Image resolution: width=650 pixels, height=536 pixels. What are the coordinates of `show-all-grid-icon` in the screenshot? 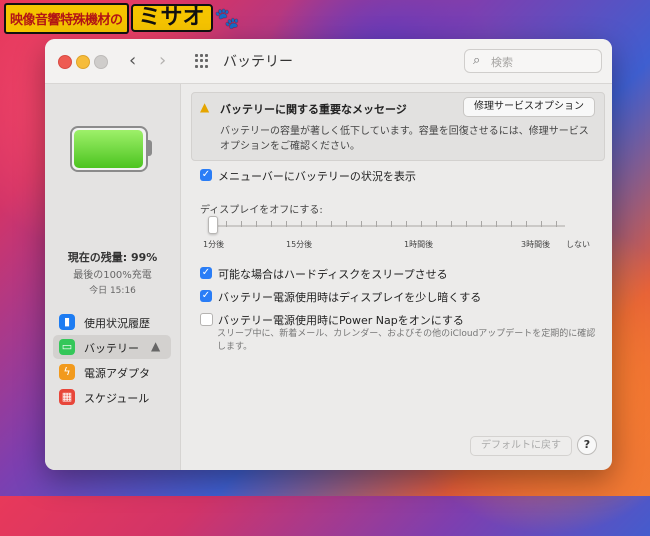 It's located at (202, 61).